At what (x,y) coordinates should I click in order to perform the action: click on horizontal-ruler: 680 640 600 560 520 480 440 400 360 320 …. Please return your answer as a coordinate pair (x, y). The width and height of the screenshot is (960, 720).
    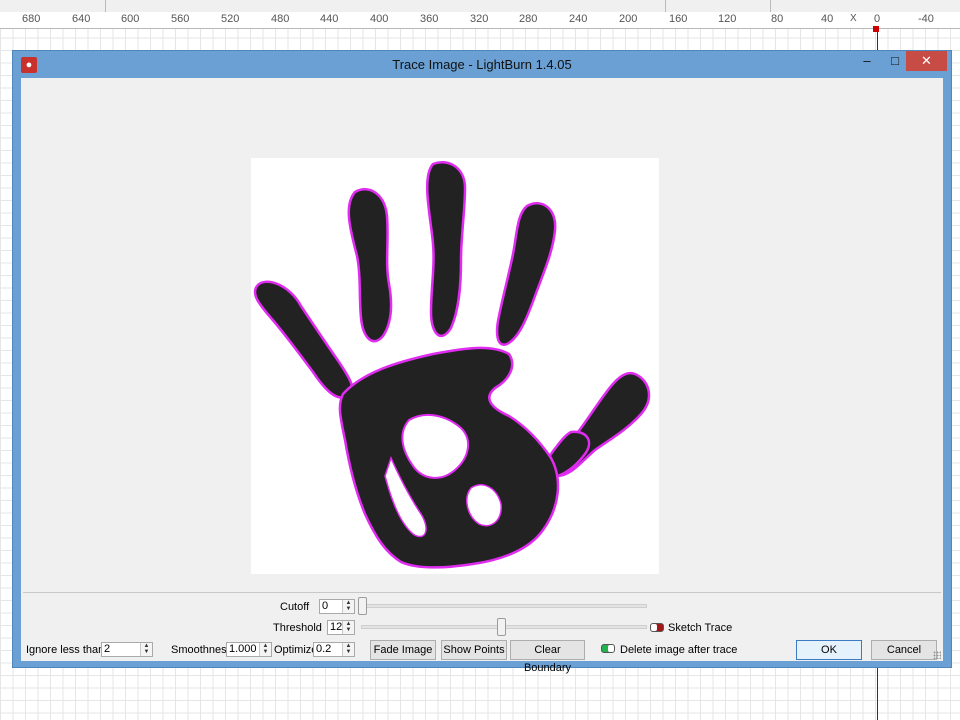
    Looking at the image, I should click on (480, 20).